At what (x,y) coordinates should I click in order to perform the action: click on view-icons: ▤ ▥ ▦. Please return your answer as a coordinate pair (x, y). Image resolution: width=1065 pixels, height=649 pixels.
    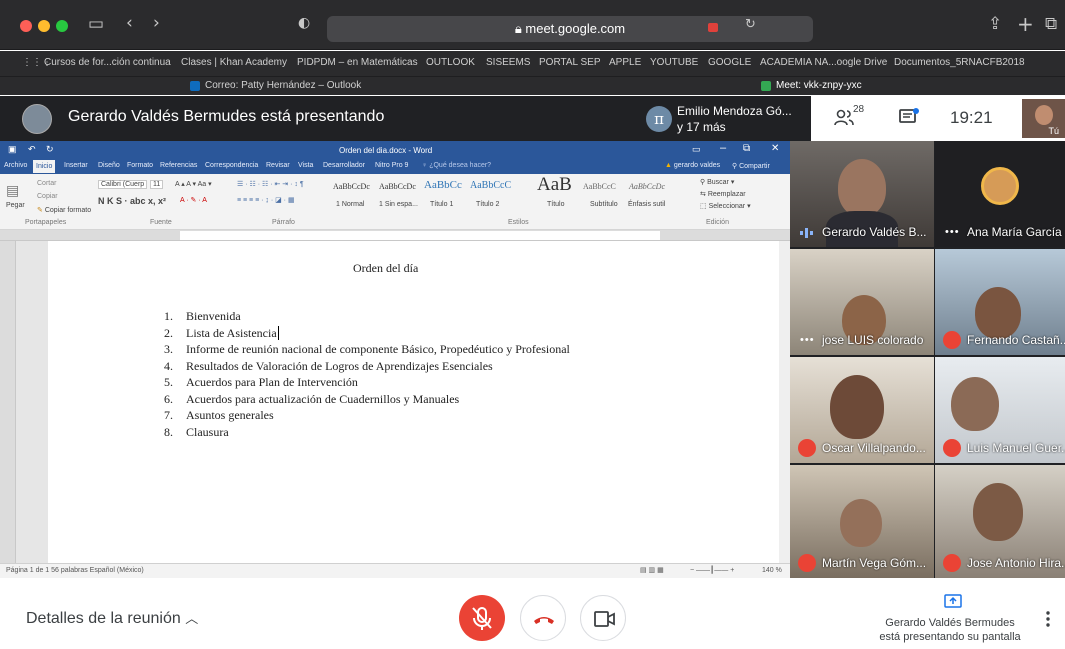
    Looking at the image, I should click on (652, 570).